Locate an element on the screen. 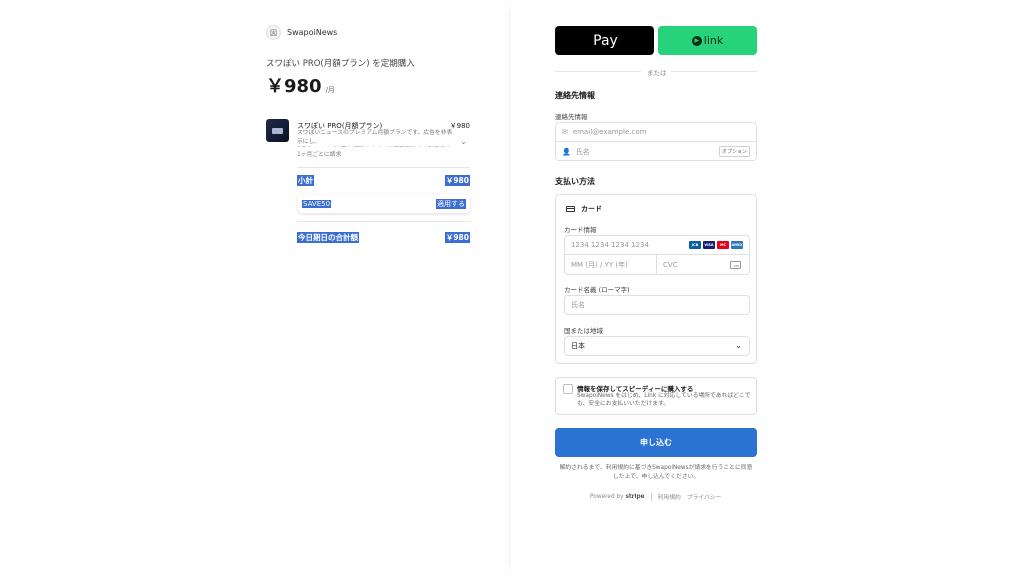  email-field: ✉ email@example.com is located at coordinates (656, 132).